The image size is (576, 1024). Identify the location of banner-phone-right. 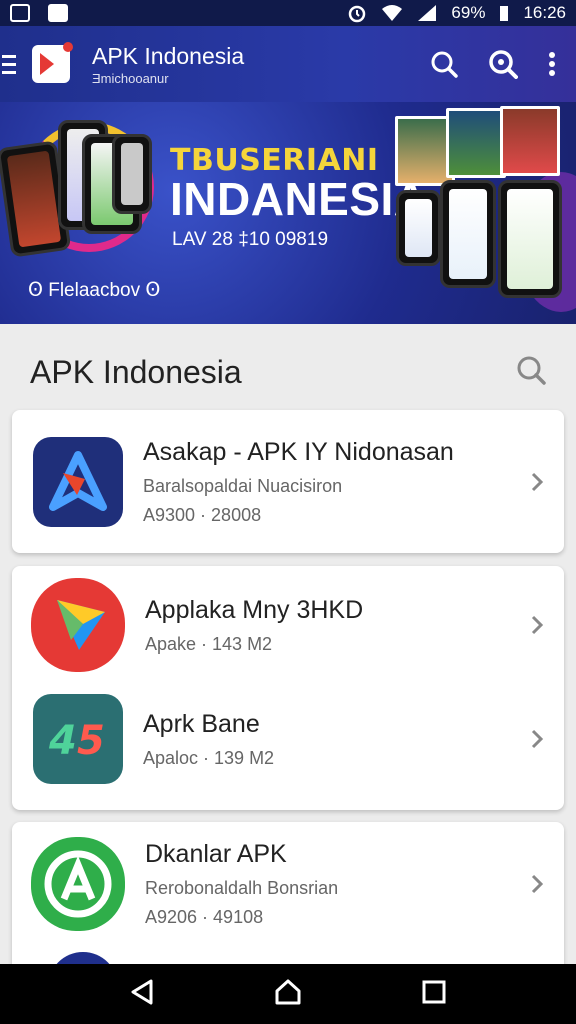
(132, 174).